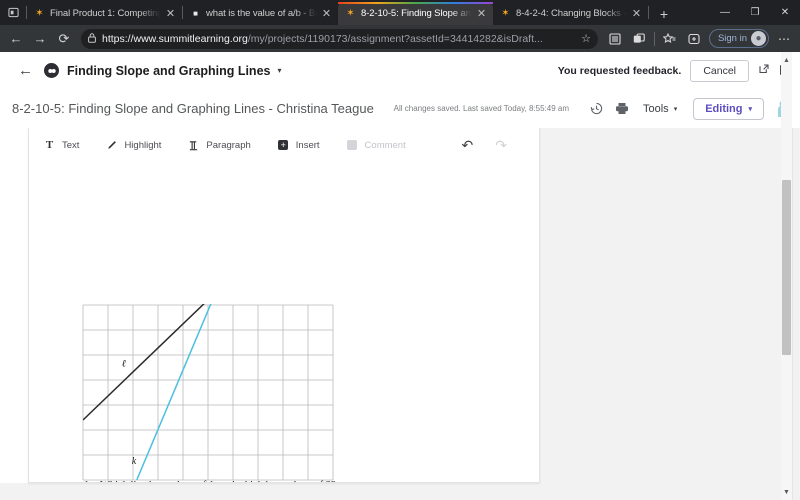 This screenshot has height=500, width=800. I want to click on tools-menu-button: Tools ▾, so click(660, 109).